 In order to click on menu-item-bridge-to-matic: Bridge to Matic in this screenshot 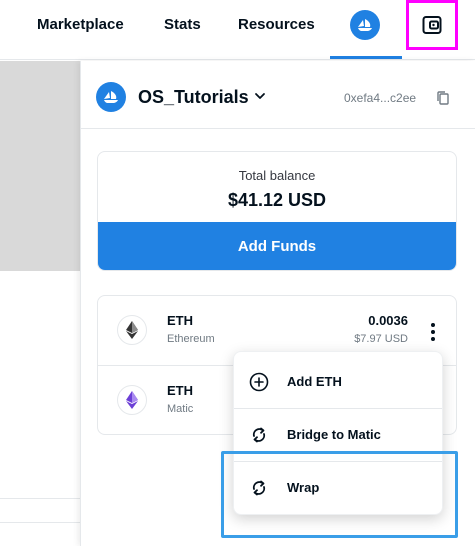, I will do `click(338, 435)`.